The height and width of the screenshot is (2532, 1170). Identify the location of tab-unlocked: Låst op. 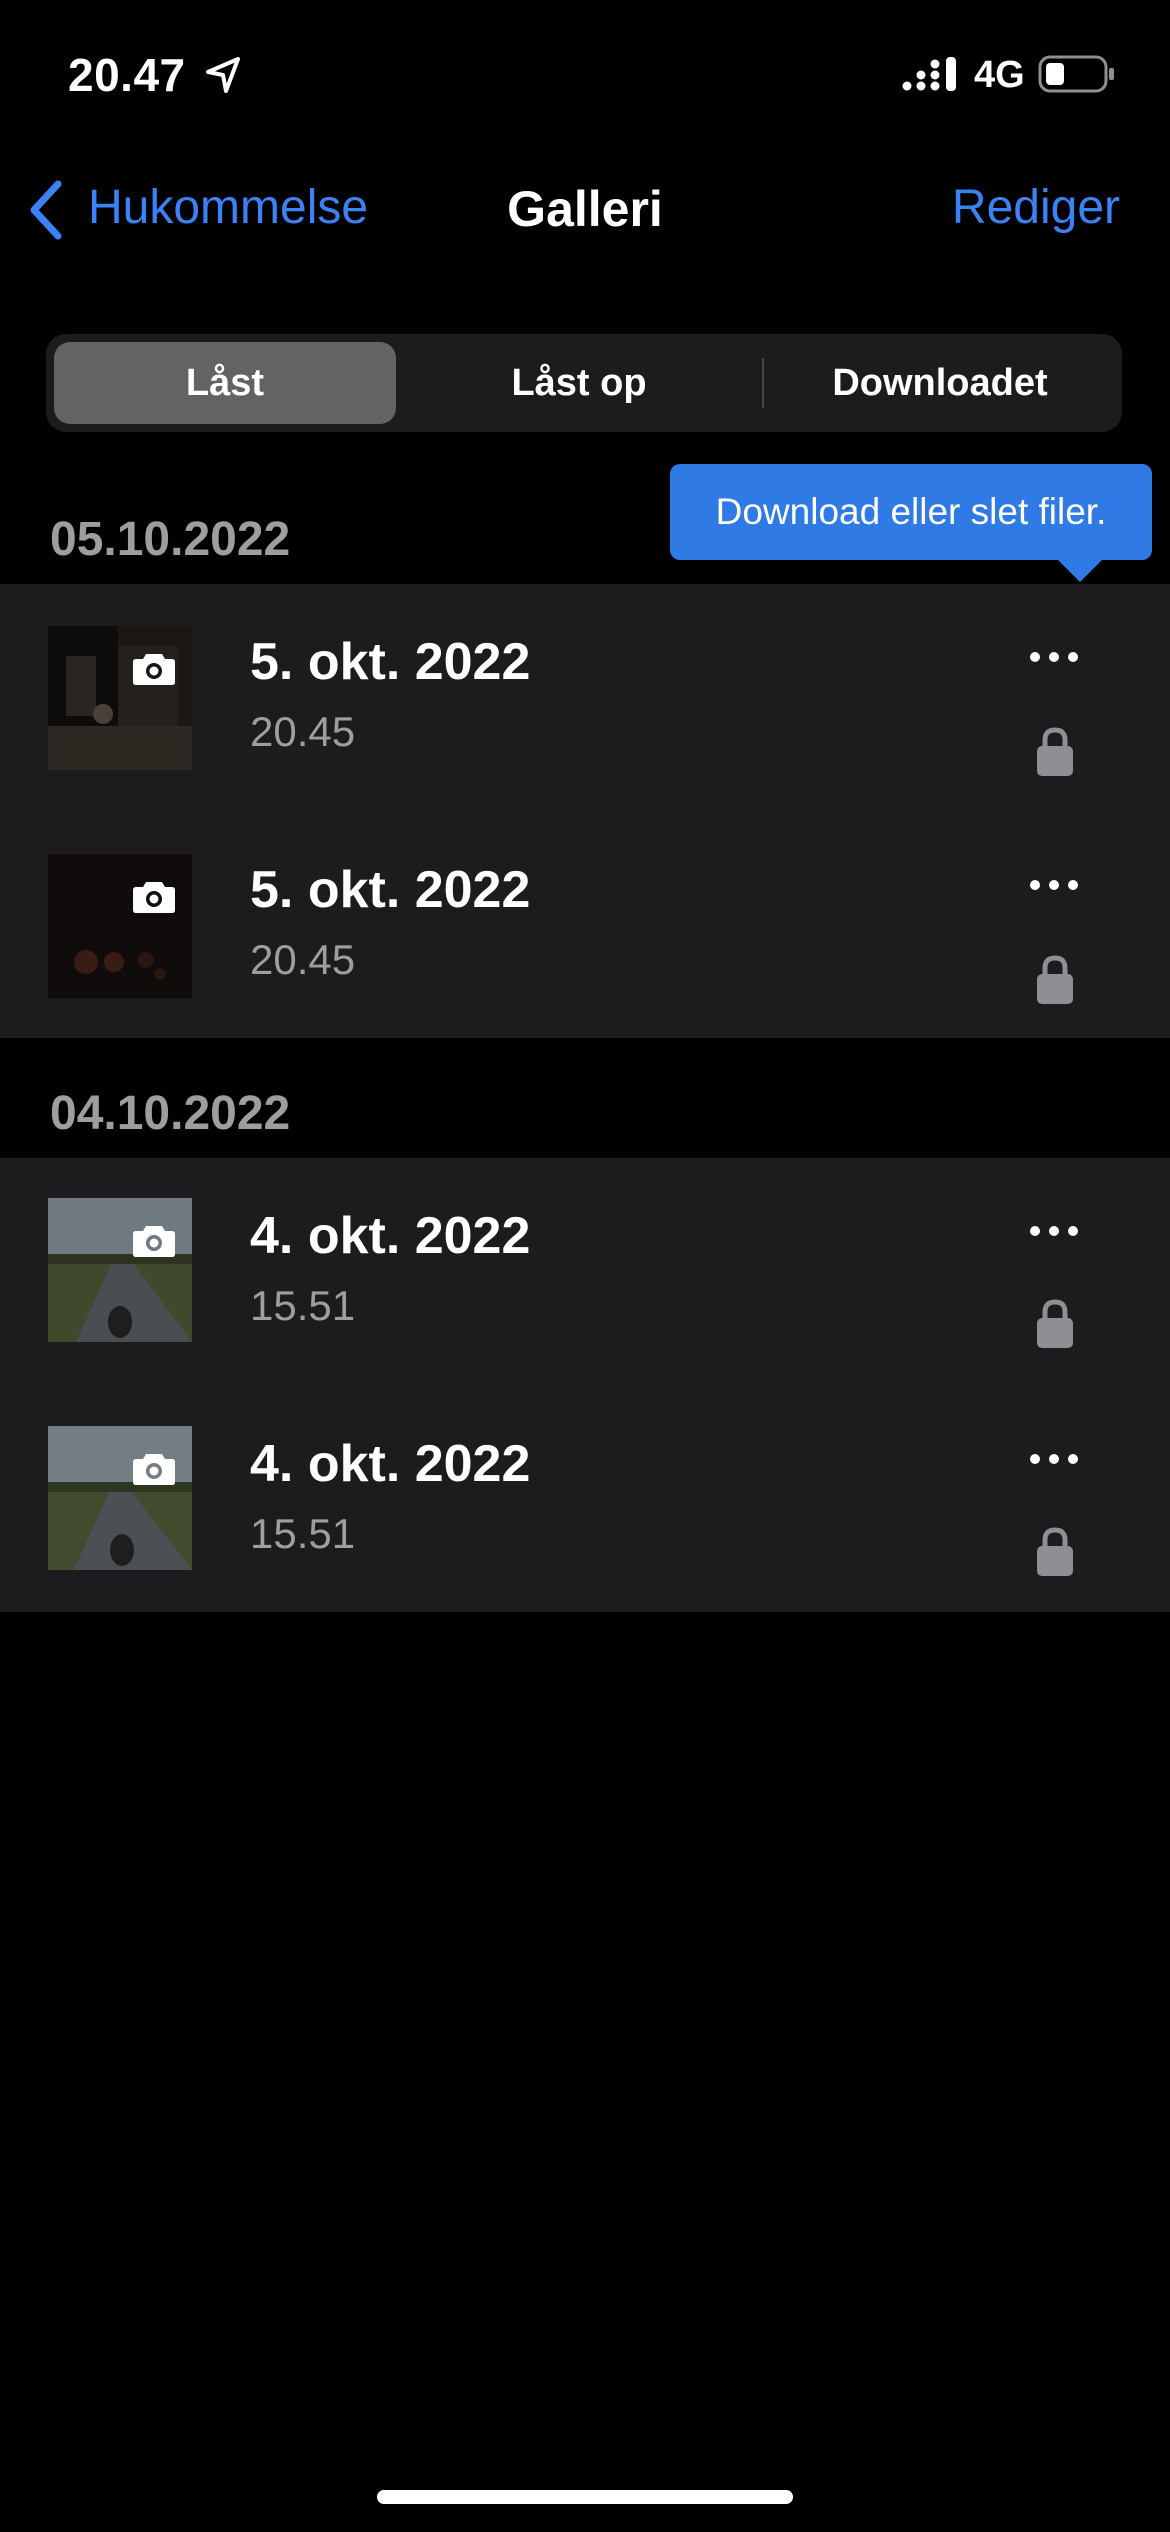
(579, 383).